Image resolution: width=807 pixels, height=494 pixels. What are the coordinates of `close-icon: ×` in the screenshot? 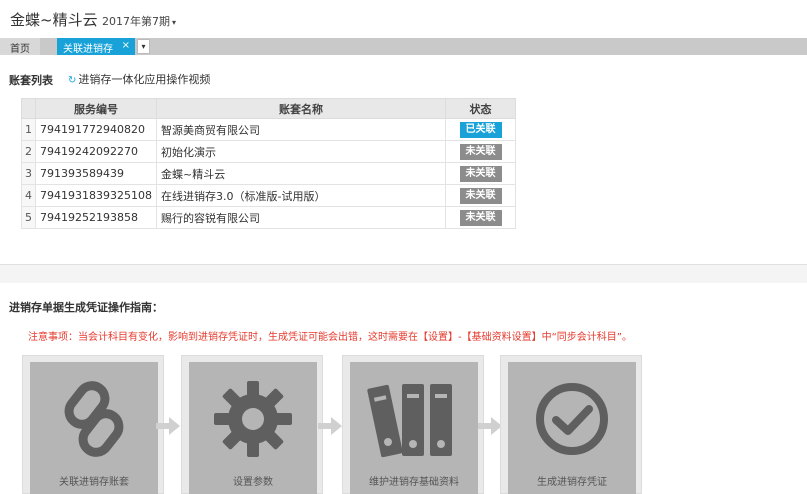 It's located at (126, 45).